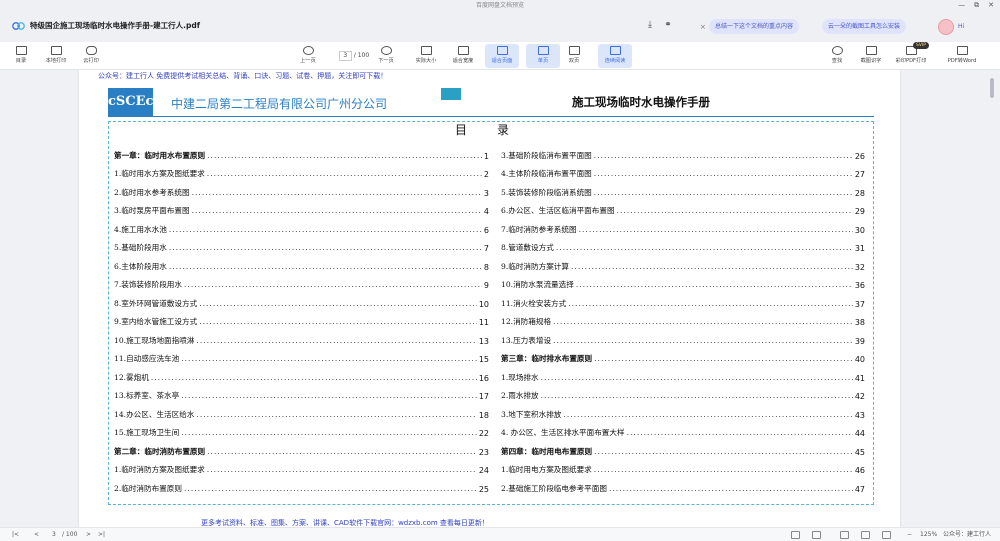 The height and width of the screenshot is (541, 1000). I want to click on toc-entry-row: 2.临时消防布置原则 25, so click(301, 484).